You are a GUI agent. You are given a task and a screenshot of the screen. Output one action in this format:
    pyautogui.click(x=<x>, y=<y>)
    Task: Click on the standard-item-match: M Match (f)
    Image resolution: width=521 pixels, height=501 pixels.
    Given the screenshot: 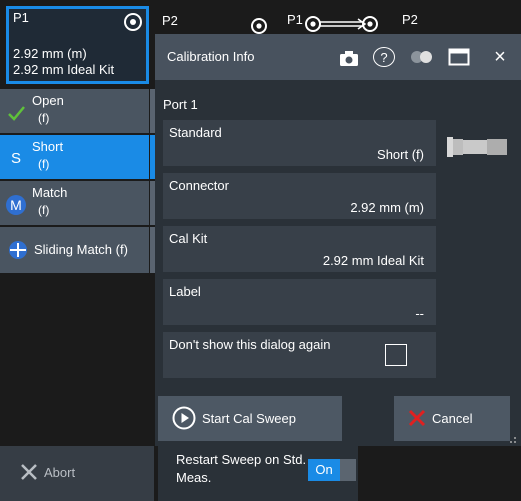 What is the action you would take?
    pyautogui.click(x=74, y=203)
    